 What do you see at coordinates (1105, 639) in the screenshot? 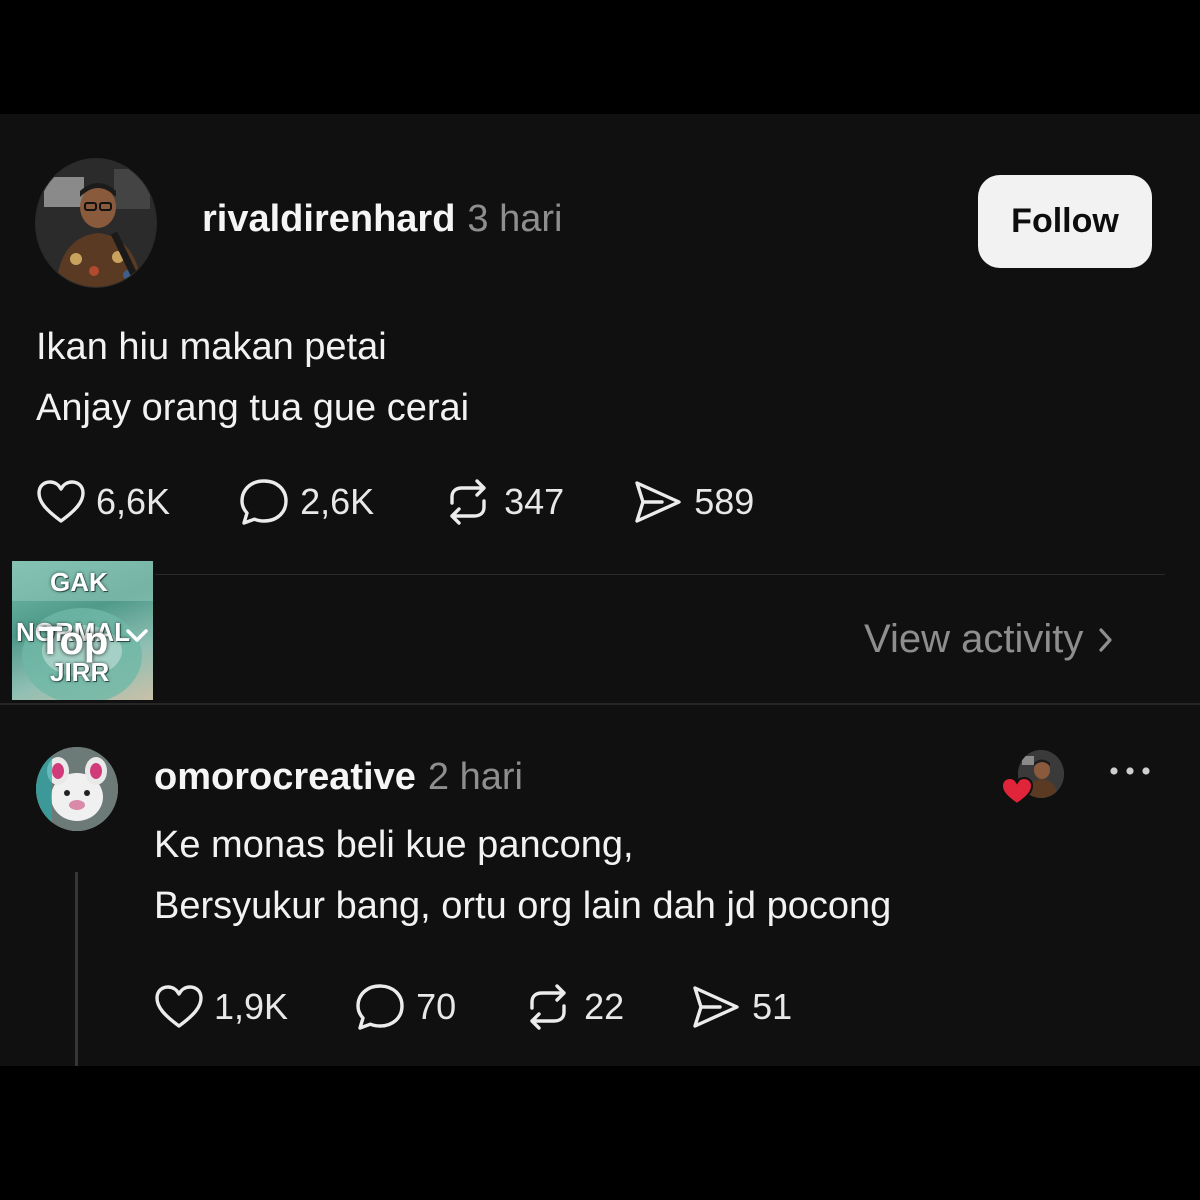
I see `chevron-right-icon` at bounding box center [1105, 639].